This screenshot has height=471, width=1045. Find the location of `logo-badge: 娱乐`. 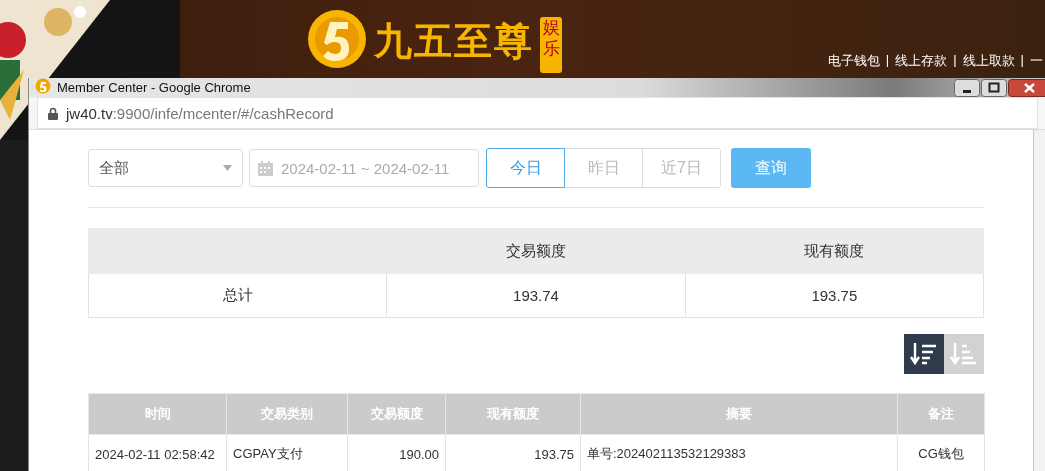

logo-badge: 娱乐 is located at coordinates (551, 45).